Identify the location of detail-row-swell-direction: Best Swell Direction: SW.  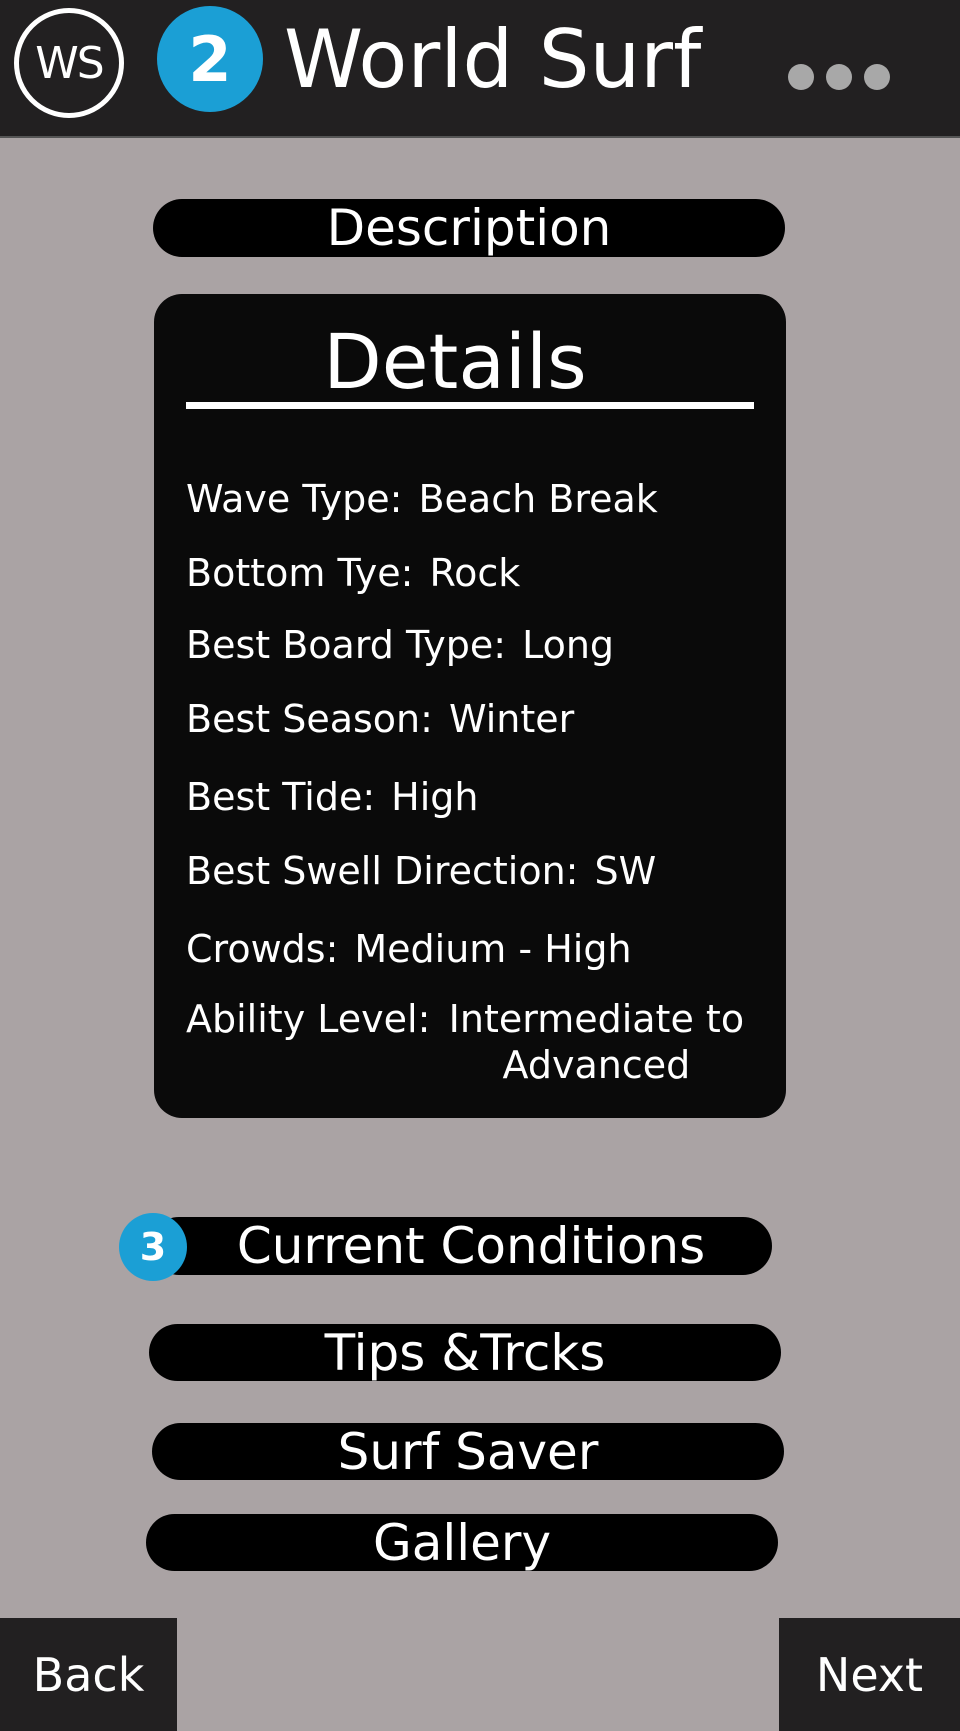
(421, 871).